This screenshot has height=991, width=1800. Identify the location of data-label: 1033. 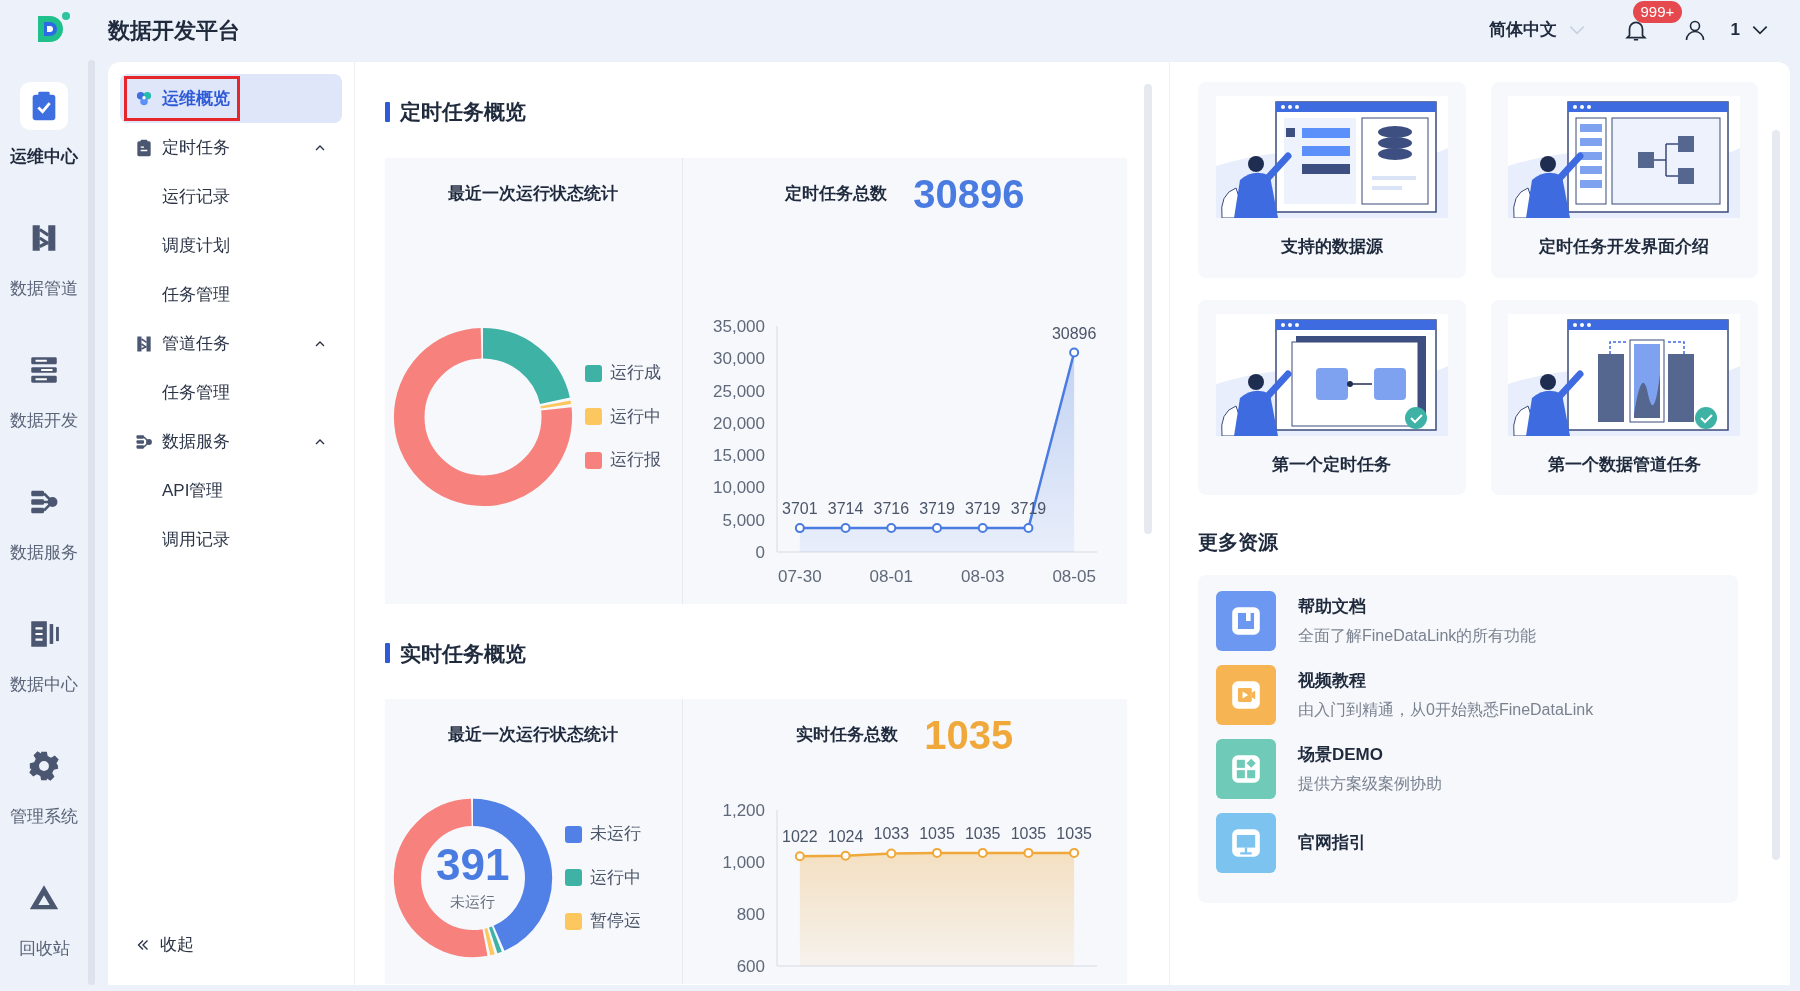
(891, 834).